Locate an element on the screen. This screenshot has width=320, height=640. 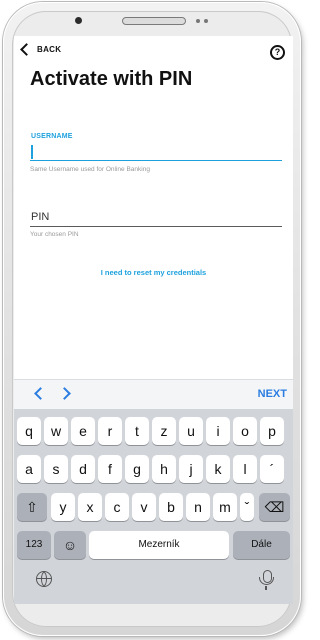
pin-underline is located at coordinates (156, 226).